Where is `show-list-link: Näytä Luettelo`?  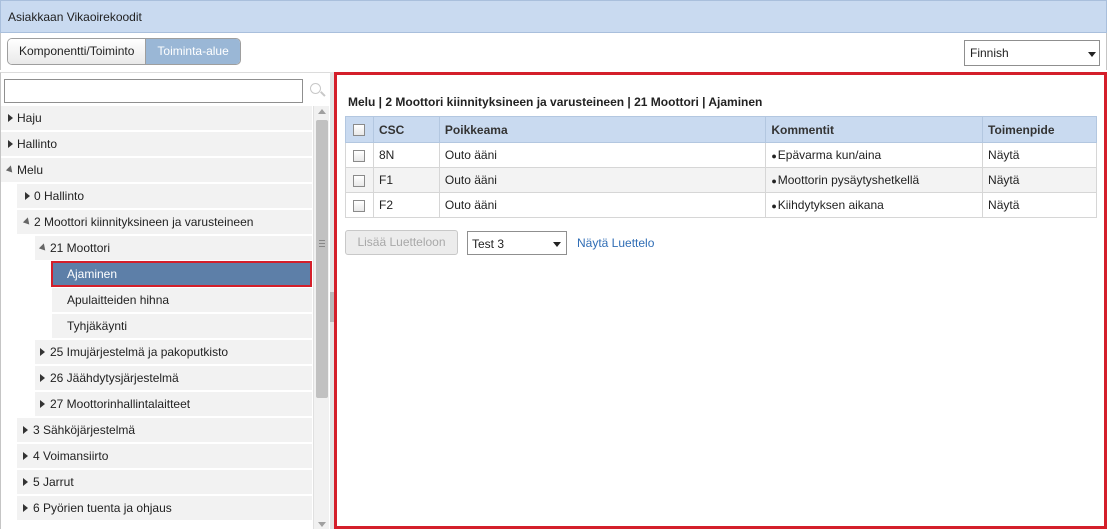 show-list-link: Näytä Luettelo is located at coordinates (615, 243).